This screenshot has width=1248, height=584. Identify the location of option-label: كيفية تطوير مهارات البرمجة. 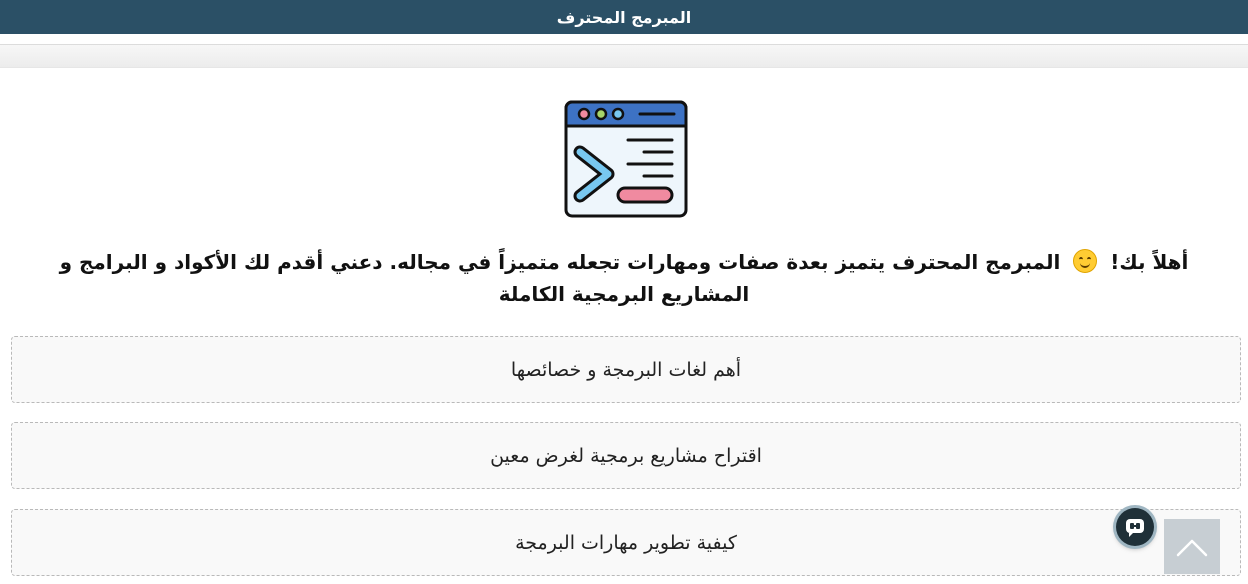
(626, 542).